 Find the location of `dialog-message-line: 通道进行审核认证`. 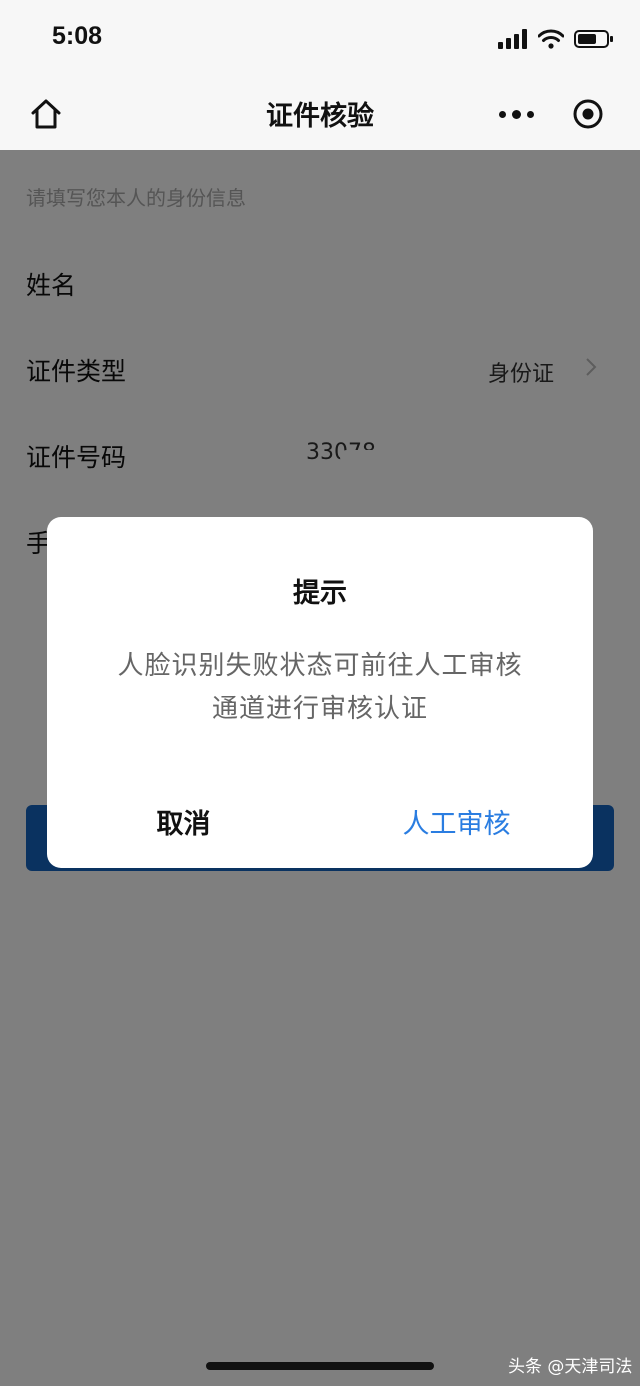

dialog-message-line: 通道进行审核认证 is located at coordinates (319, 709).